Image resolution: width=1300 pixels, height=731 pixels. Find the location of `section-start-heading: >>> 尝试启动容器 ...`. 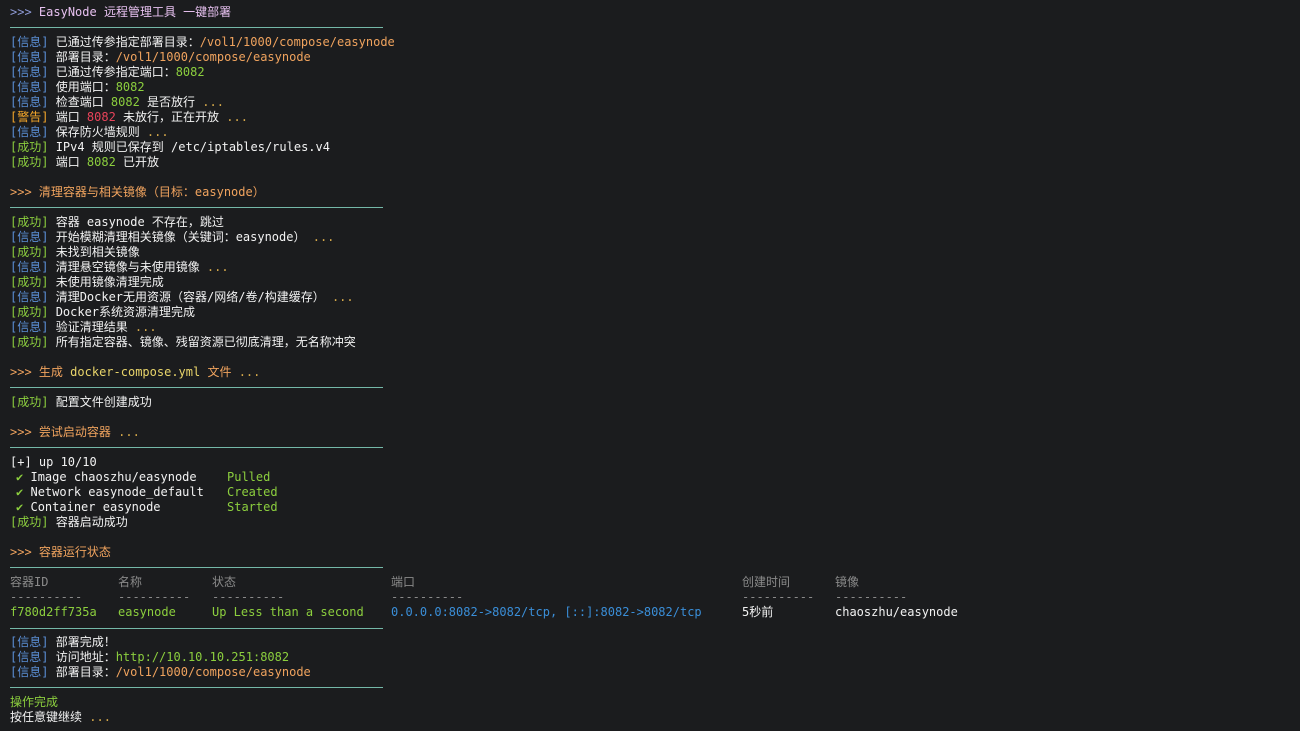

section-start-heading: >>> 尝试启动容器 ... is located at coordinates (75, 432).